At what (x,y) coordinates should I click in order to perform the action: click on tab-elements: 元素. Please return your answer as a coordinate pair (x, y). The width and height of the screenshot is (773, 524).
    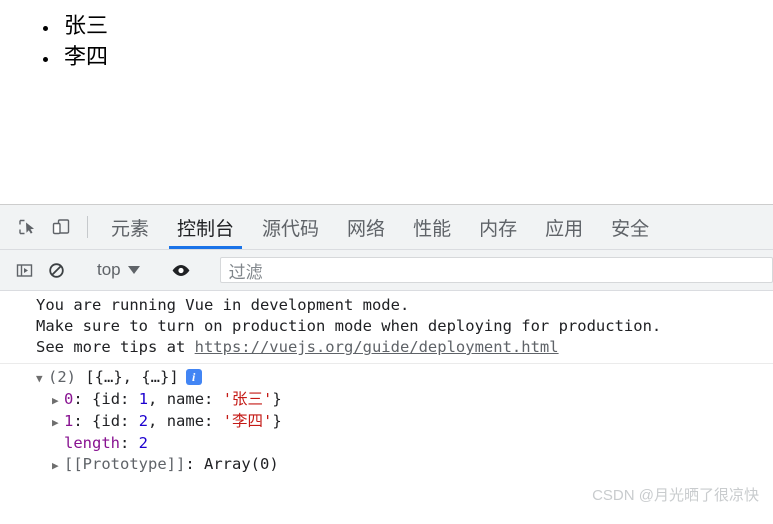
    Looking at the image, I should click on (130, 227).